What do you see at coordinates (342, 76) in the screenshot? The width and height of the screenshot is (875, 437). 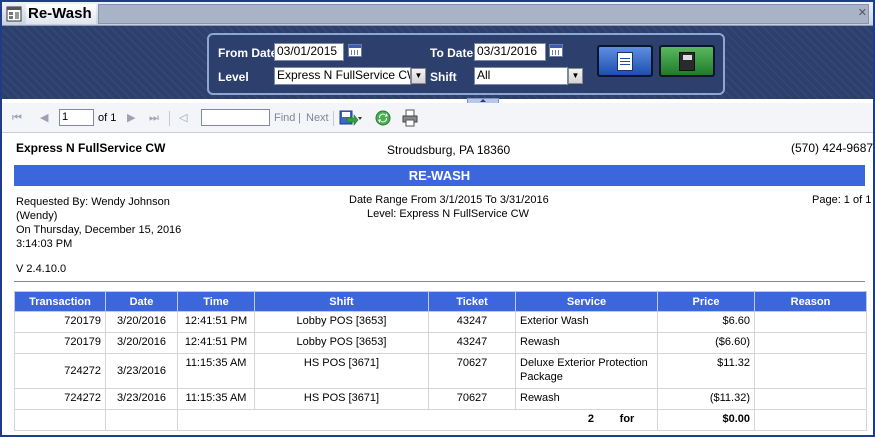 I see `level-select: Express N FullService CW` at bounding box center [342, 76].